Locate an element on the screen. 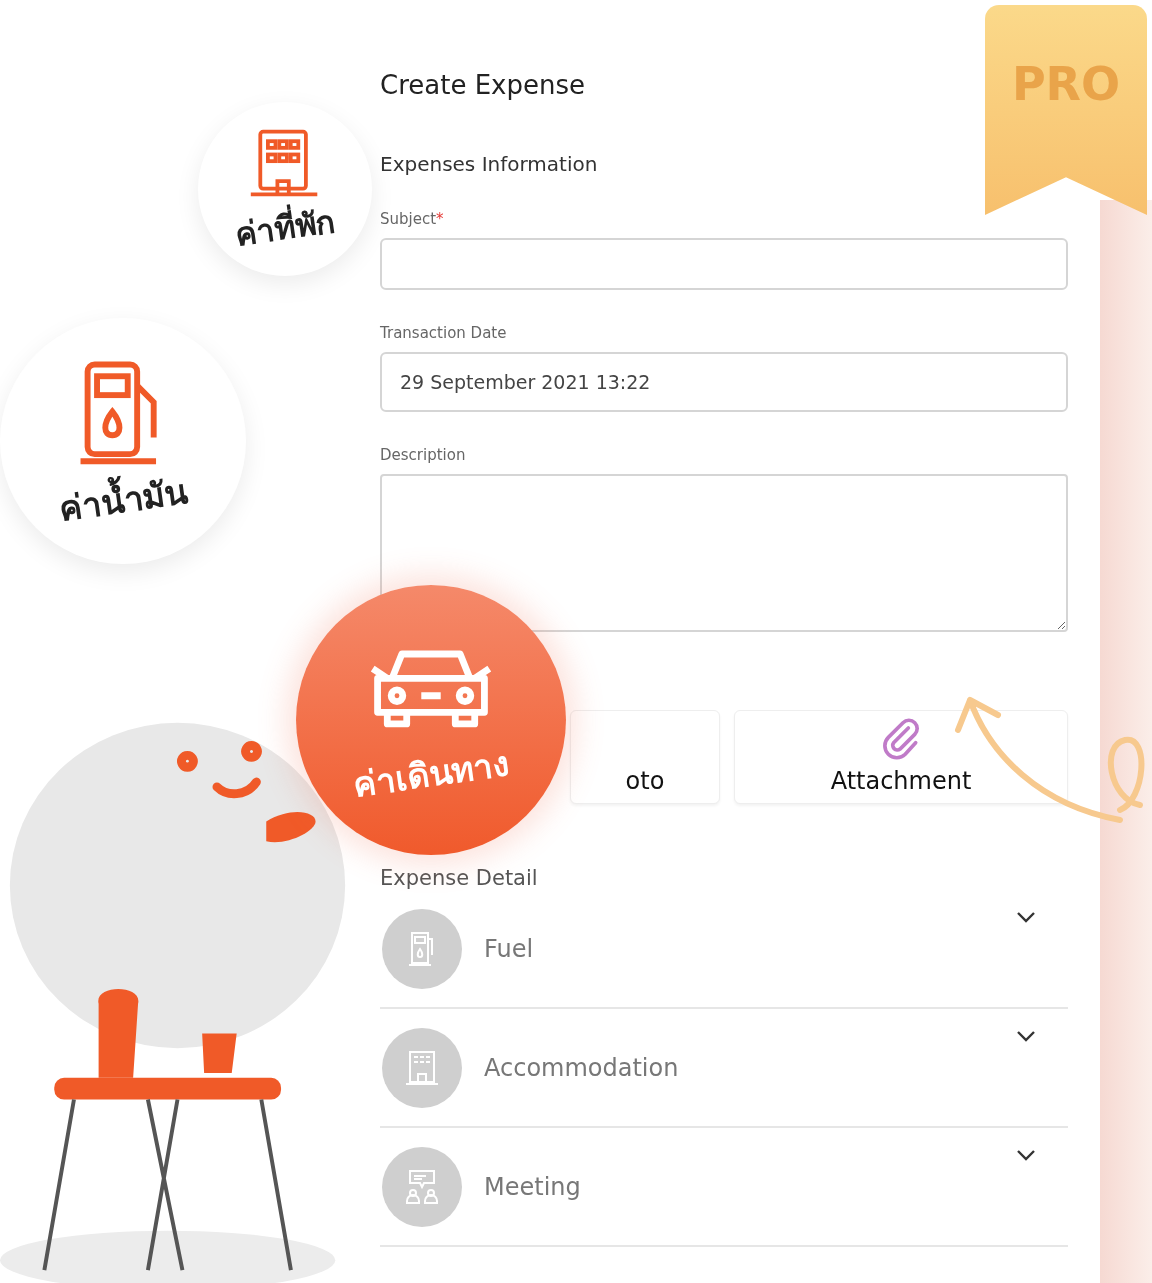 The width and height of the screenshot is (1152, 1283). field-label: Description is located at coordinates (423, 455).